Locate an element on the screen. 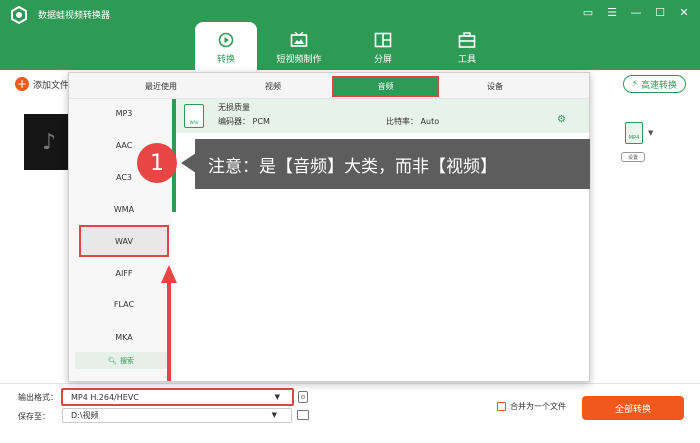 Image resolution: width=700 pixels, height=443 pixels. format-category-list: MP3 AAC AC3 WMA WAV AIFF FLAC MKA 🔍︎ 搜索 is located at coordinates (120, 240).